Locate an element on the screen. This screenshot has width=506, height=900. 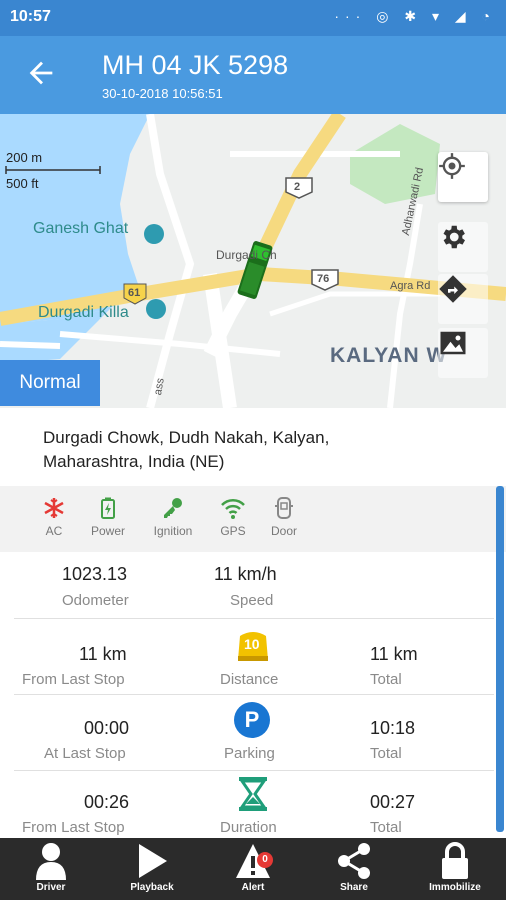
my-location-button is located at coordinates (463, 177).